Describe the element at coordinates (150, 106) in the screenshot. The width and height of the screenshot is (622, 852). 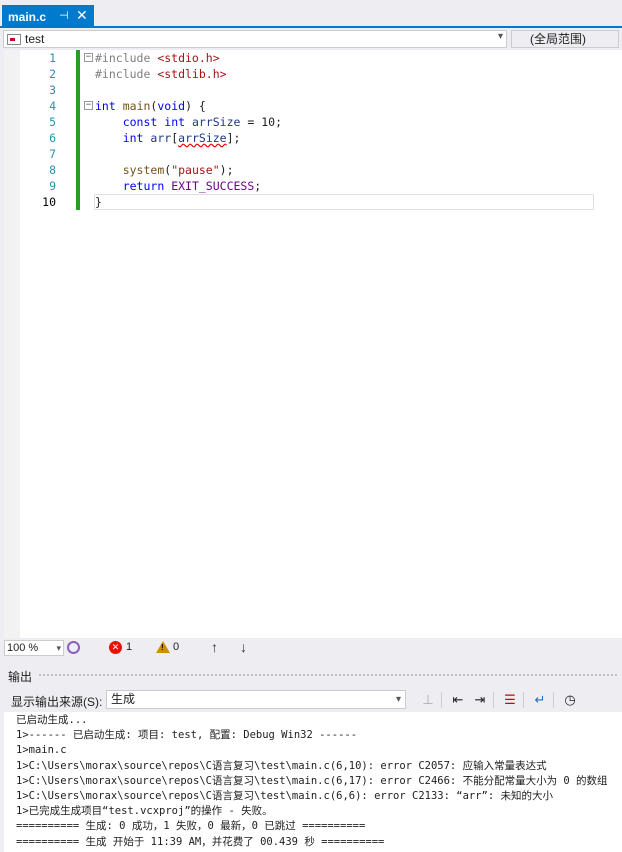
I see `code-text: int main(void) {` at that location.